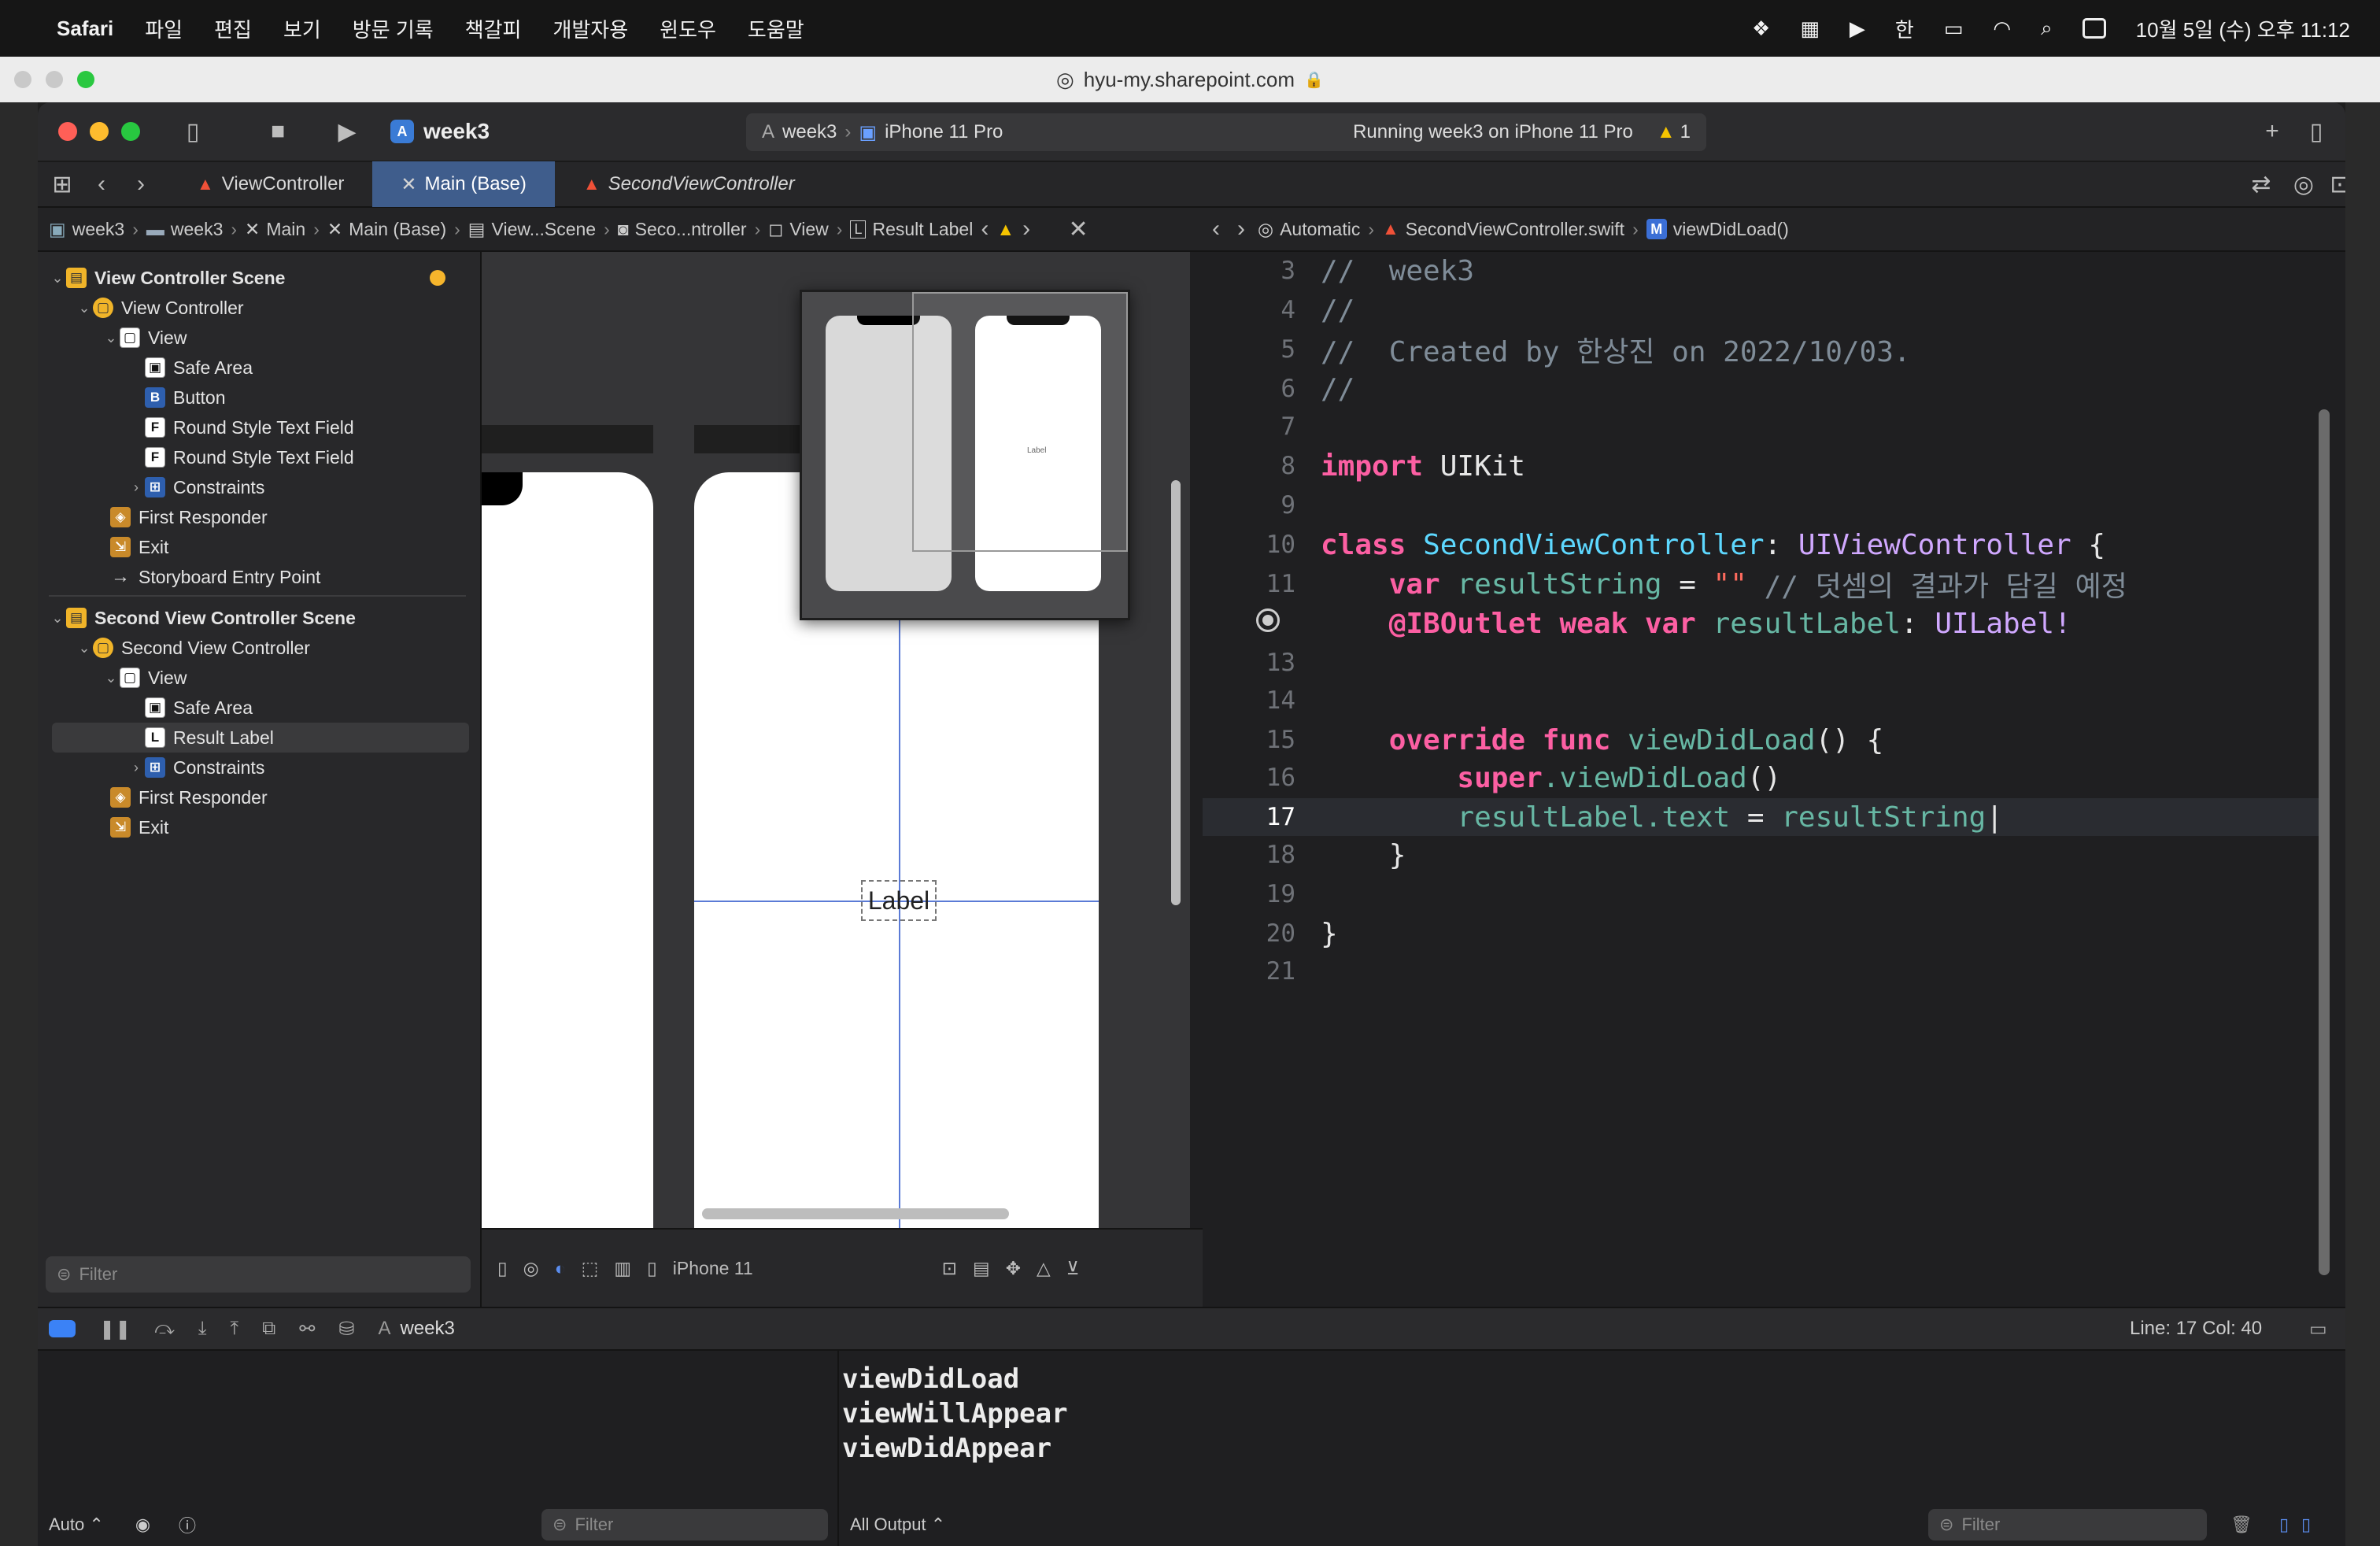 The width and height of the screenshot is (2380, 1546). Describe the element at coordinates (258, 368) in the screenshot. I see `outline-safe-area: ▣ Safe Area` at that location.